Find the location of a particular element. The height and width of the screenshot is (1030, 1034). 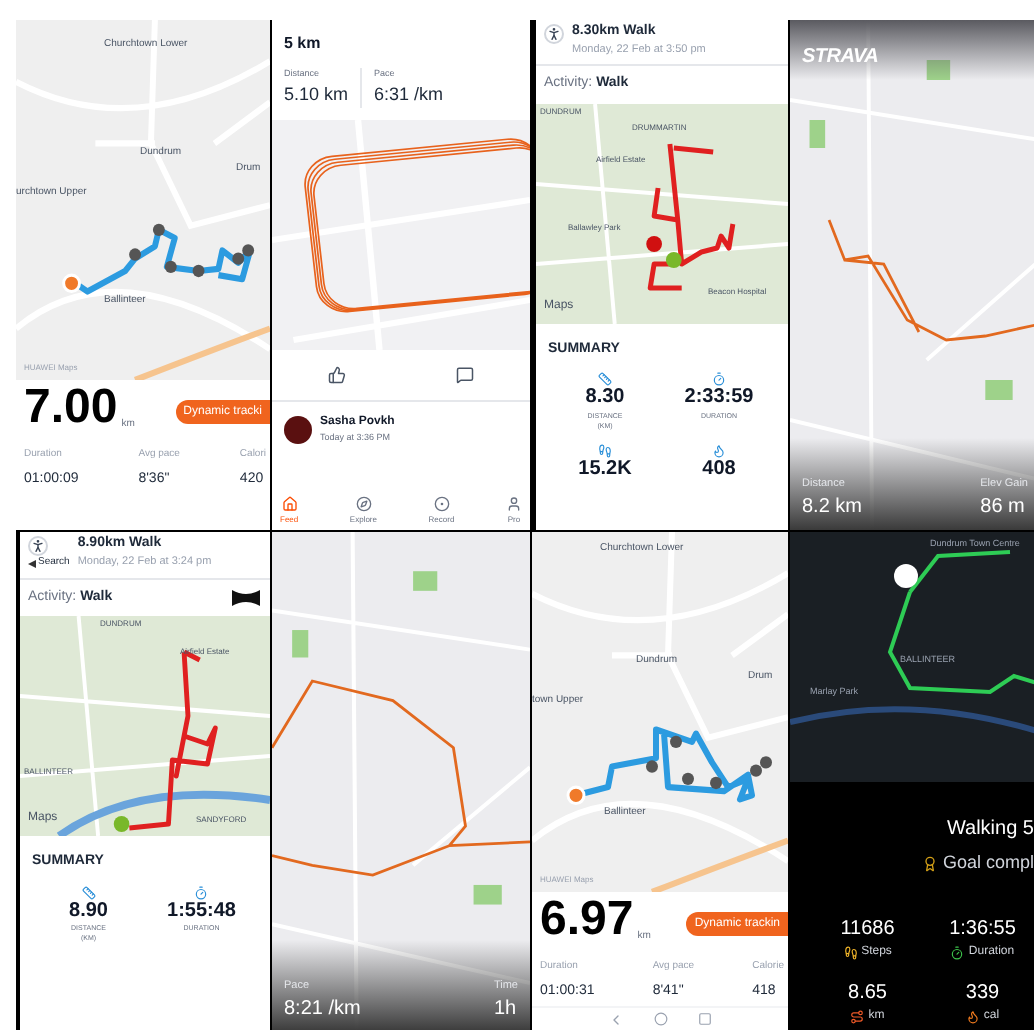

stat-value: 1:55:48 is located at coordinates (201, 911).